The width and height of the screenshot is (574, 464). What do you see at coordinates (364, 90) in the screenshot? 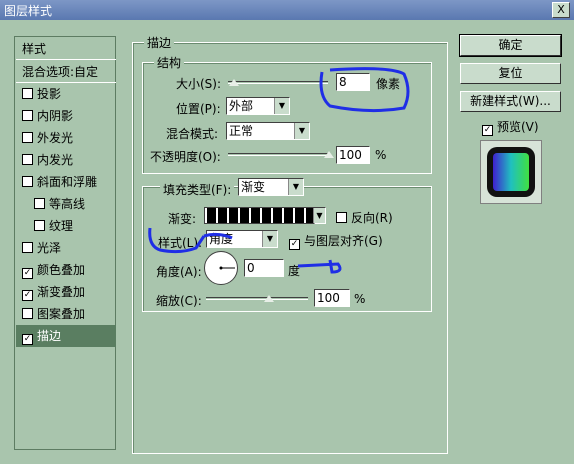
I see `annotation-size-circle` at bounding box center [364, 90].